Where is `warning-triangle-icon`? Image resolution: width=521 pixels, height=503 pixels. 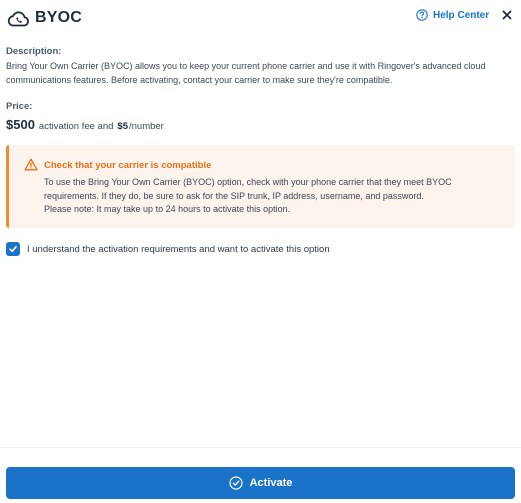 warning-triangle-icon is located at coordinates (31, 164).